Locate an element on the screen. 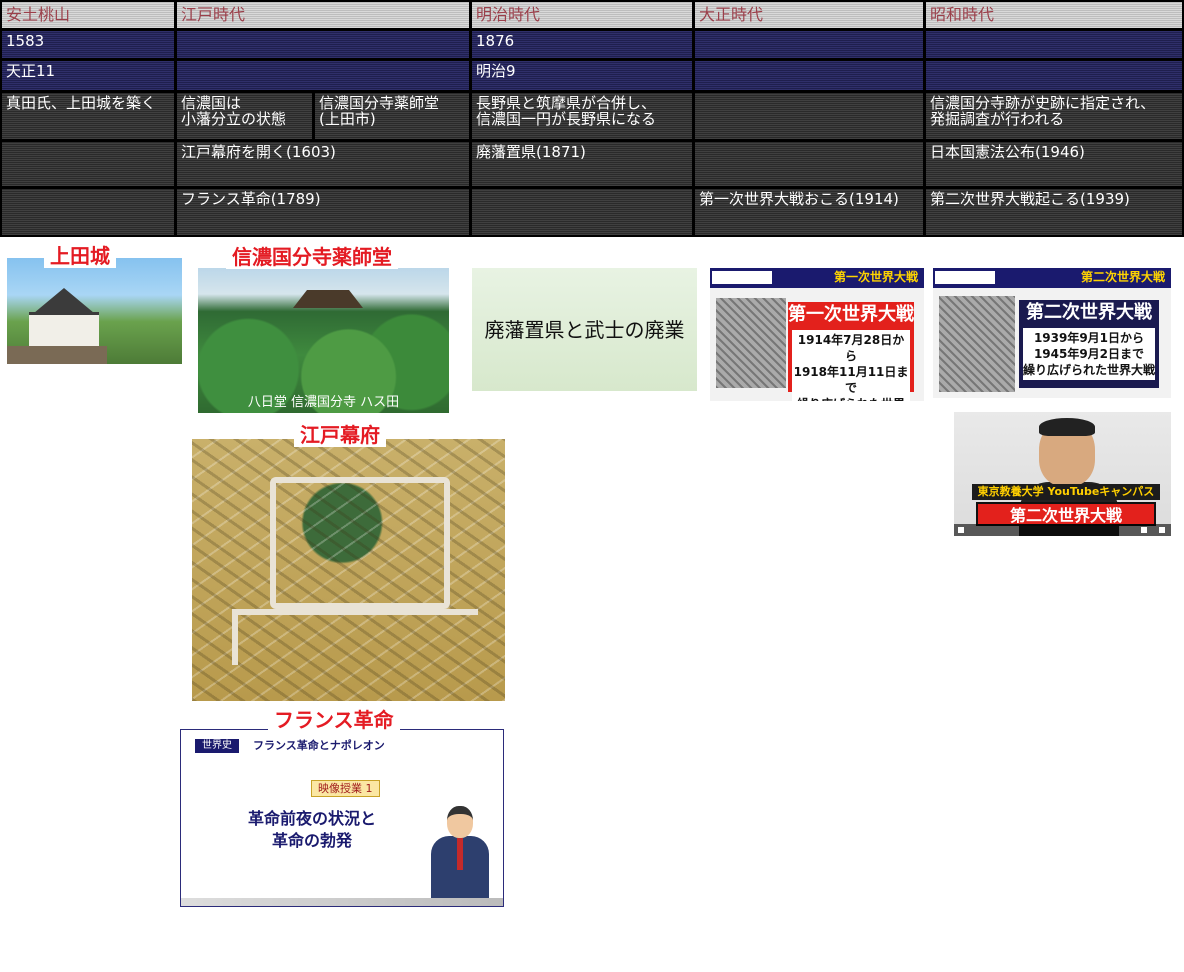 The image size is (1184, 972). lesson-title: フランス革命とナポレオン is located at coordinates (319, 745).